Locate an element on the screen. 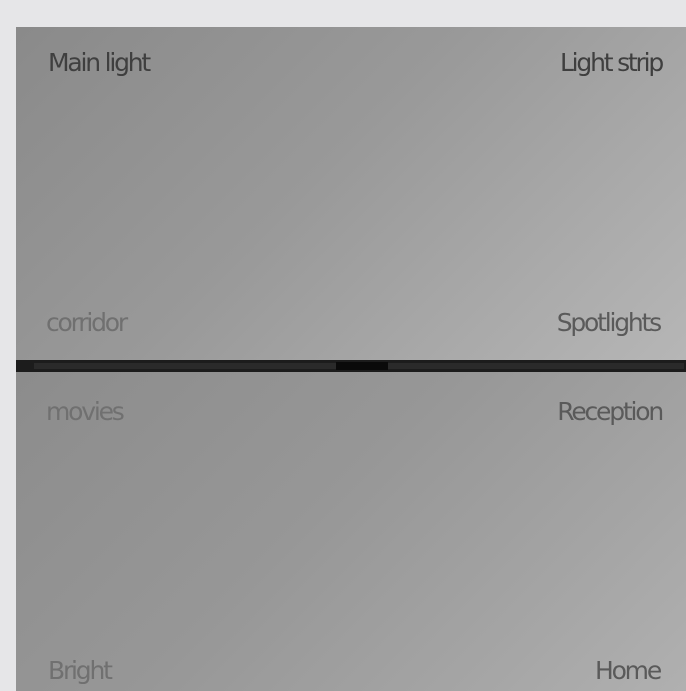  divider-segment-right is located at coordinates (536, 366).